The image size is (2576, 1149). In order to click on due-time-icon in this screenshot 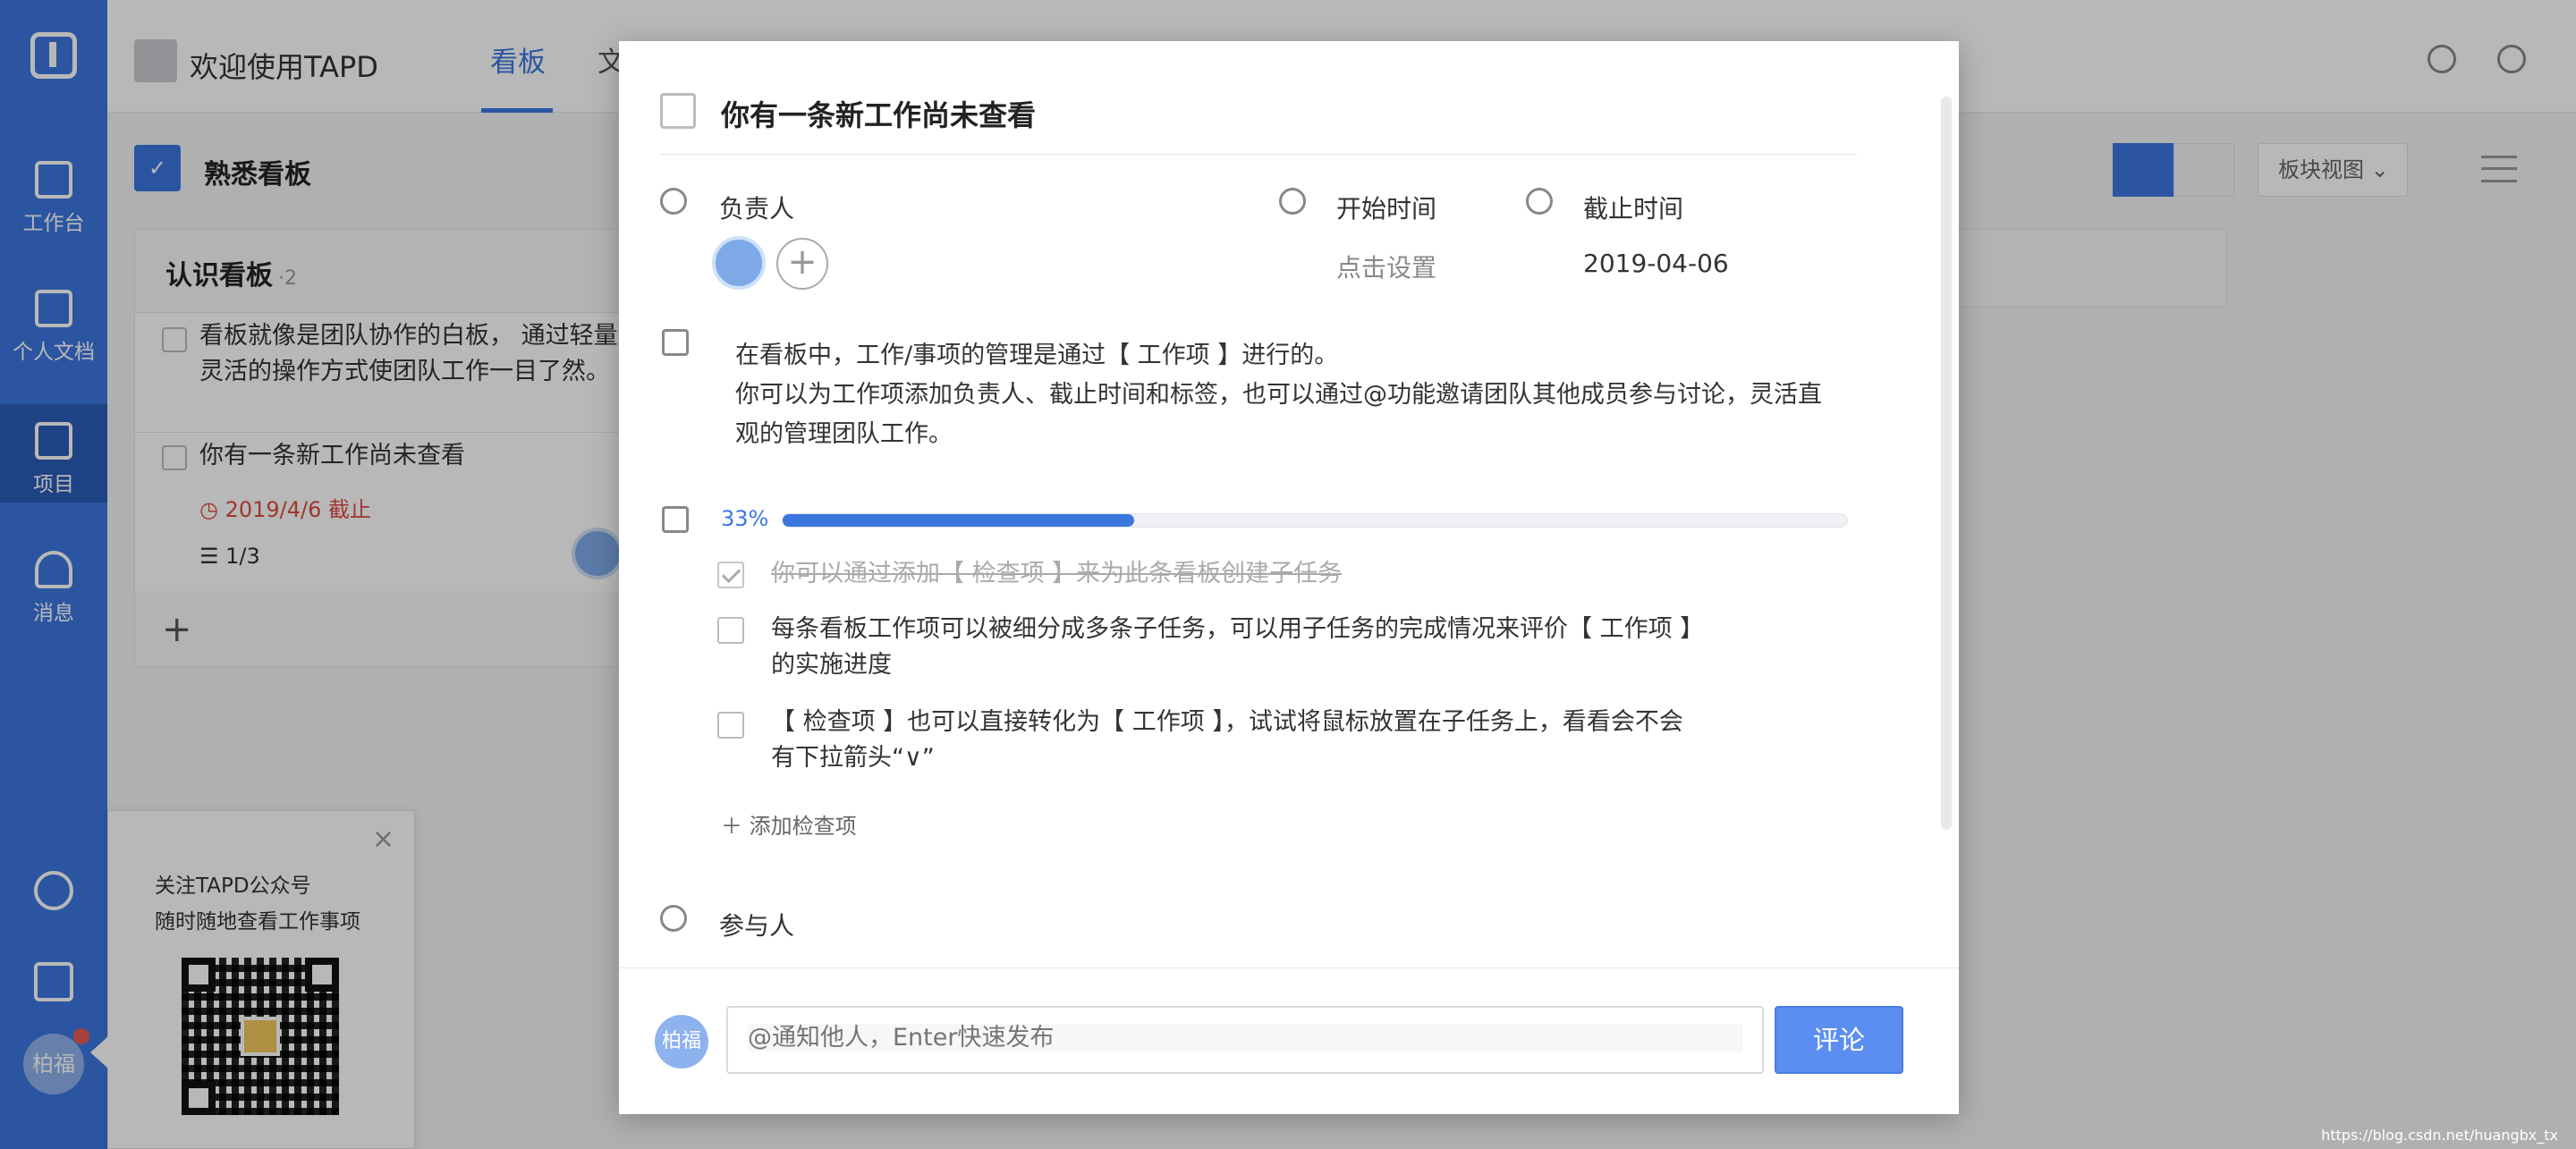, I will do `click(1539, 202)`.